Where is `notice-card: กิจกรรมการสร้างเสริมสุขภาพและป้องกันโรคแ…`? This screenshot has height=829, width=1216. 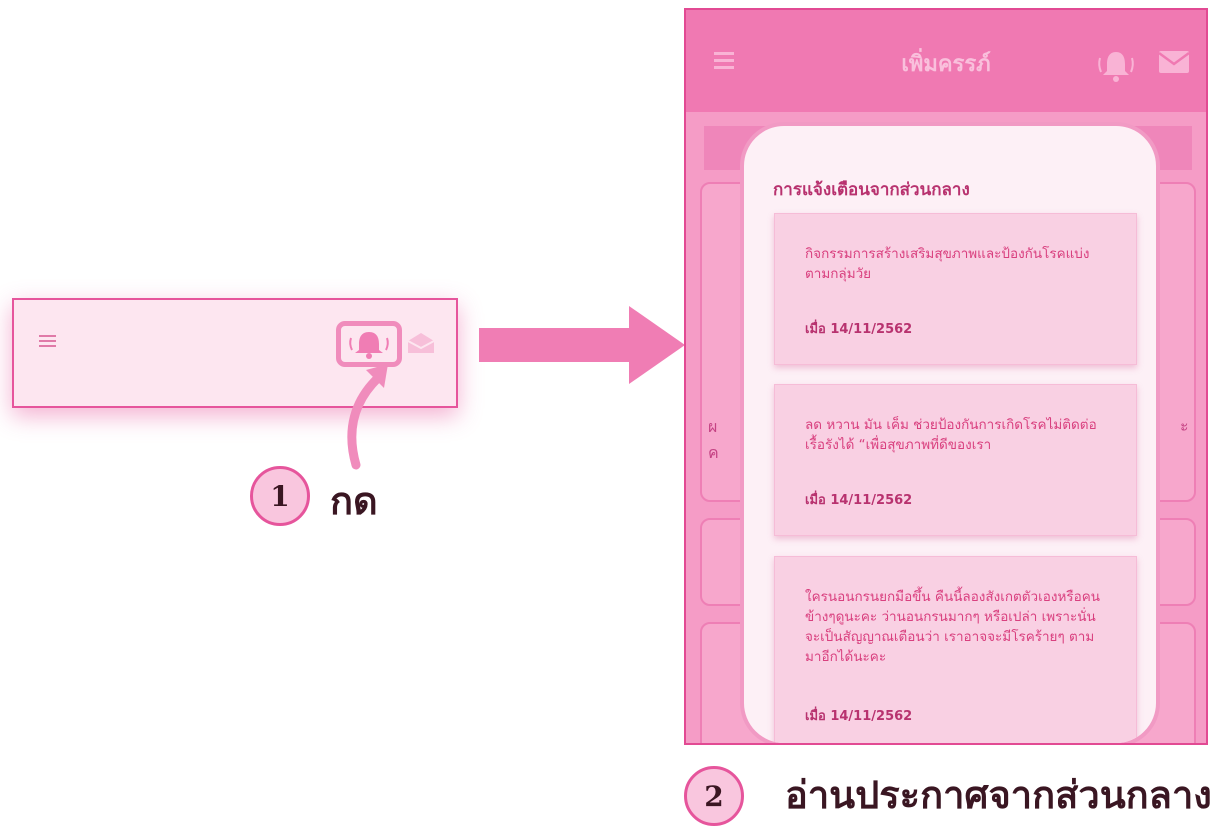
notice-card: กิจกรรมการสร้างเสริมสุขภาพและป้องกันโรคแ… is located at coordinates (955, 289).